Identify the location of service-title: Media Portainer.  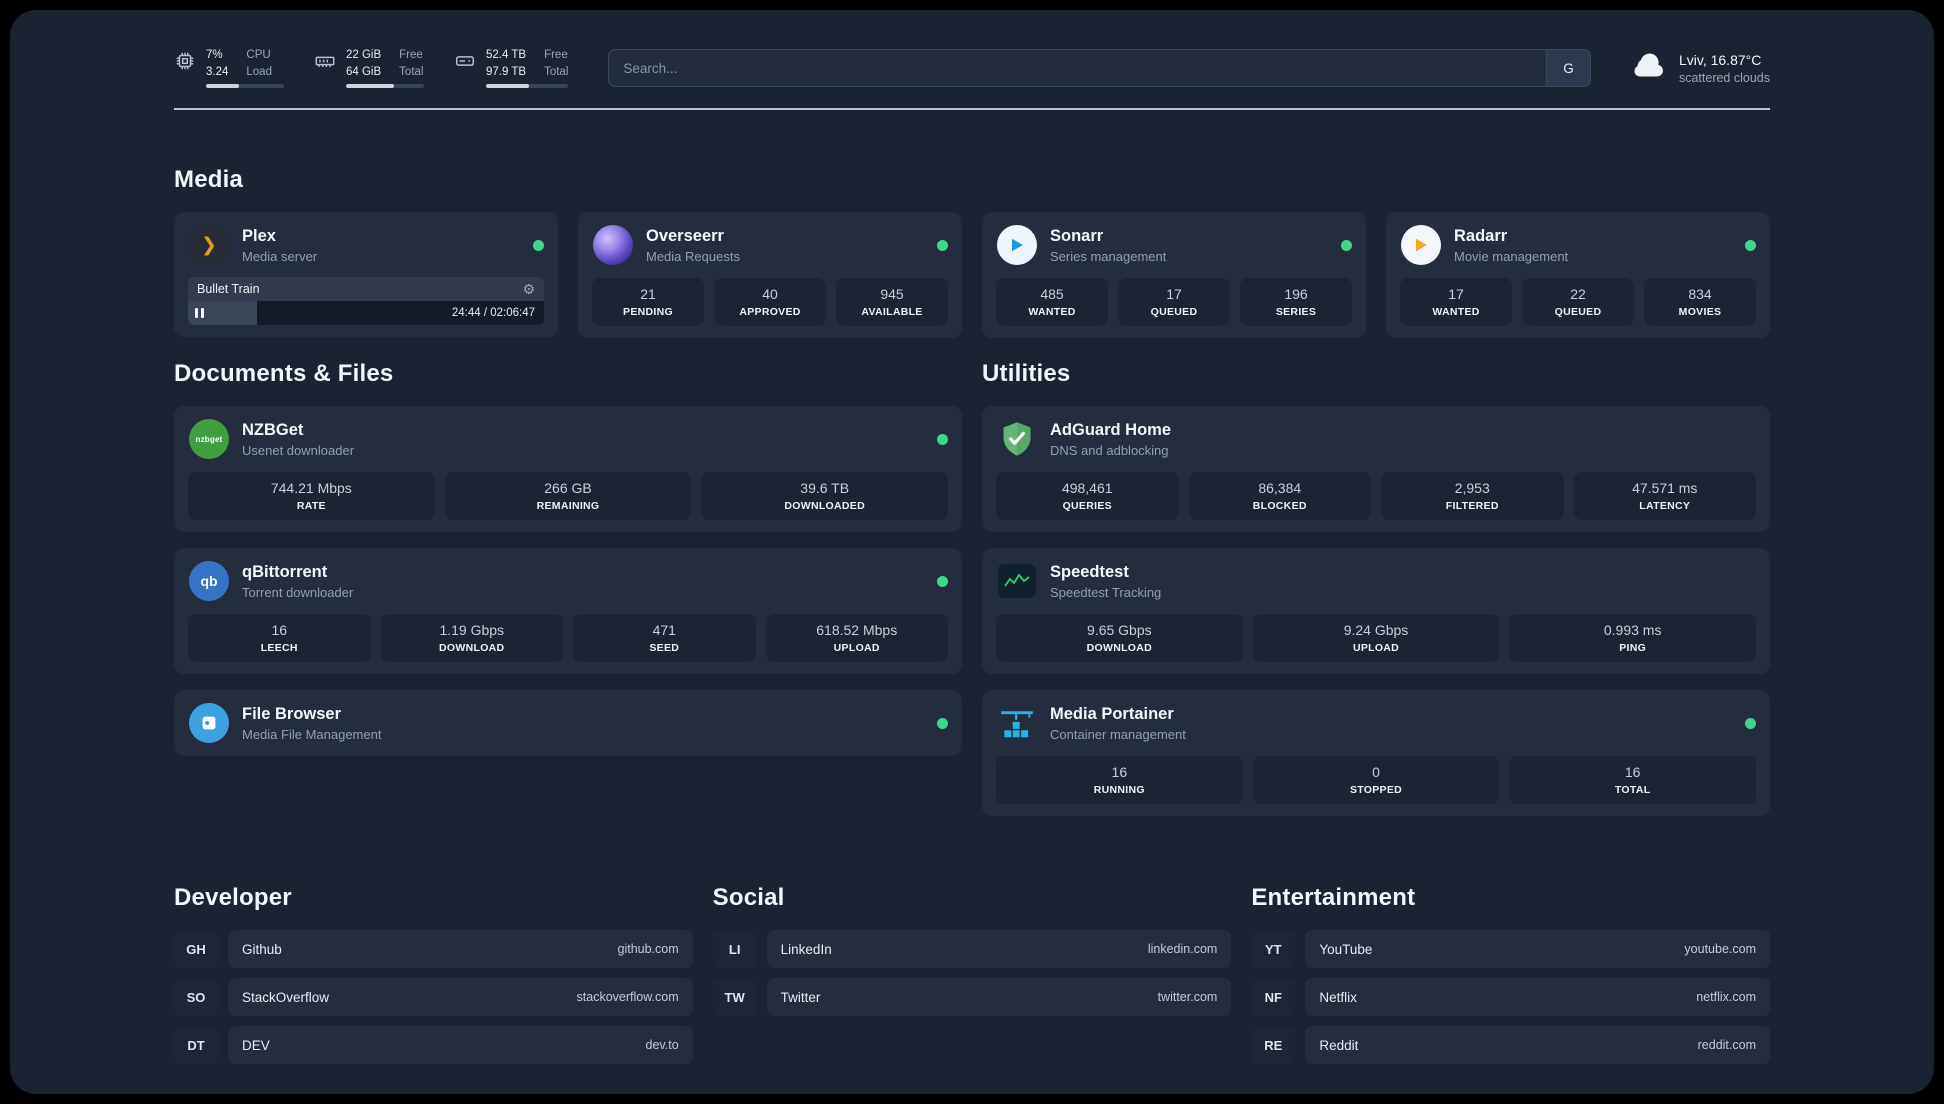
(1112, 713).